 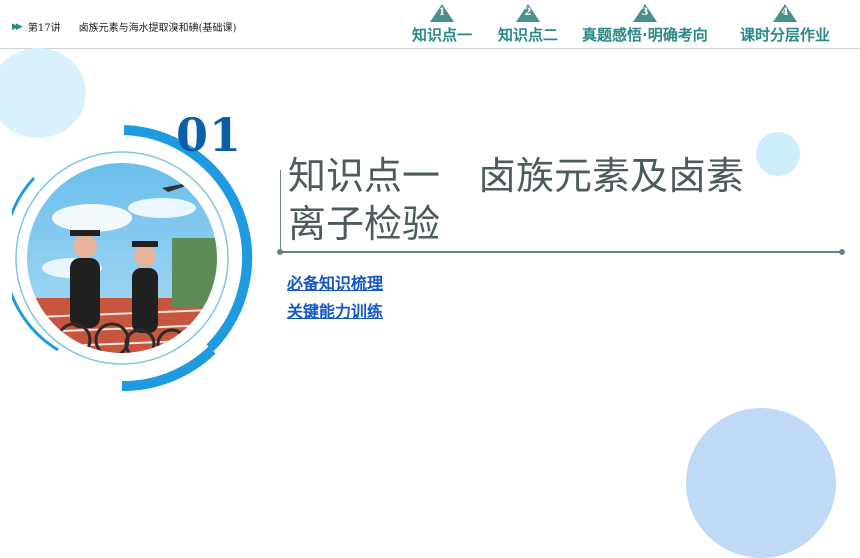 I want to click on link-key-ability-training: 关键能力训练, so click(x=335, y=310).